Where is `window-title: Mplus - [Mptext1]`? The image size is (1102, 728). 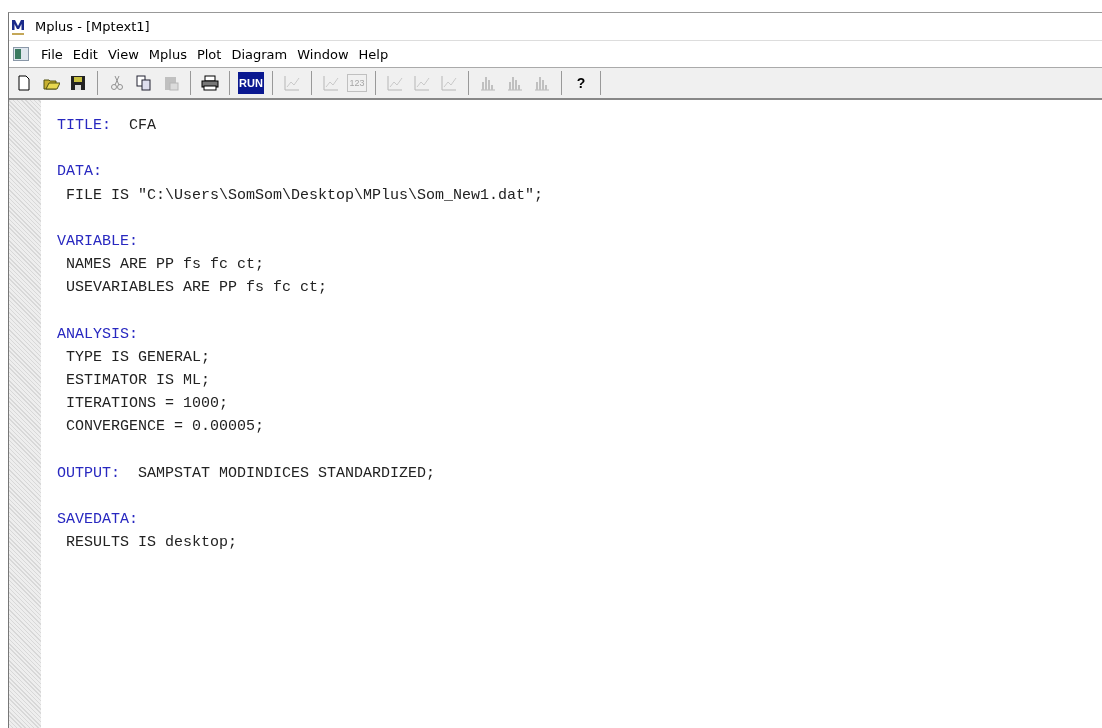
window-title: Mplus - [Mptext1] is located at coordinates (92, 26).